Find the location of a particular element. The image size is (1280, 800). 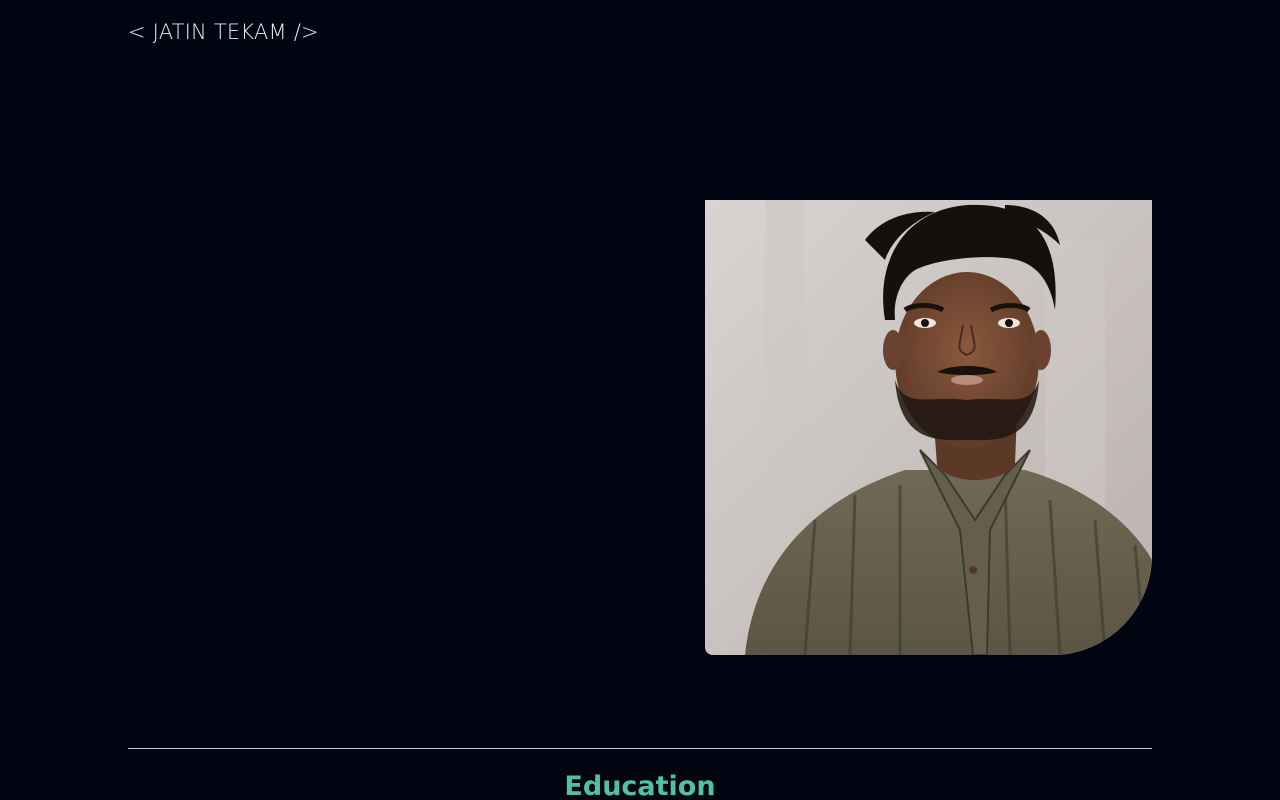

site-logo: < JATIN TEKAM /> is located at coordinates (223, 32).